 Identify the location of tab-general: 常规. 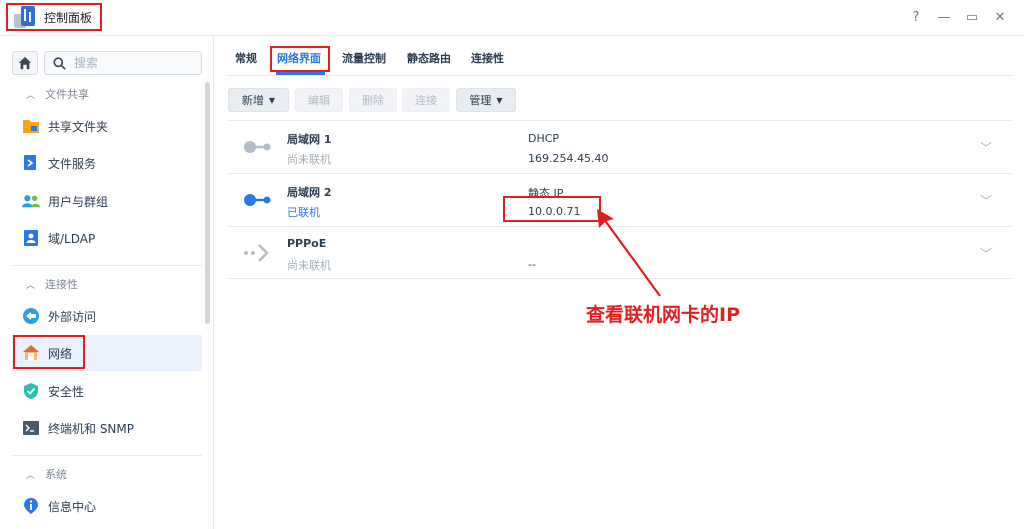
(246, 58).